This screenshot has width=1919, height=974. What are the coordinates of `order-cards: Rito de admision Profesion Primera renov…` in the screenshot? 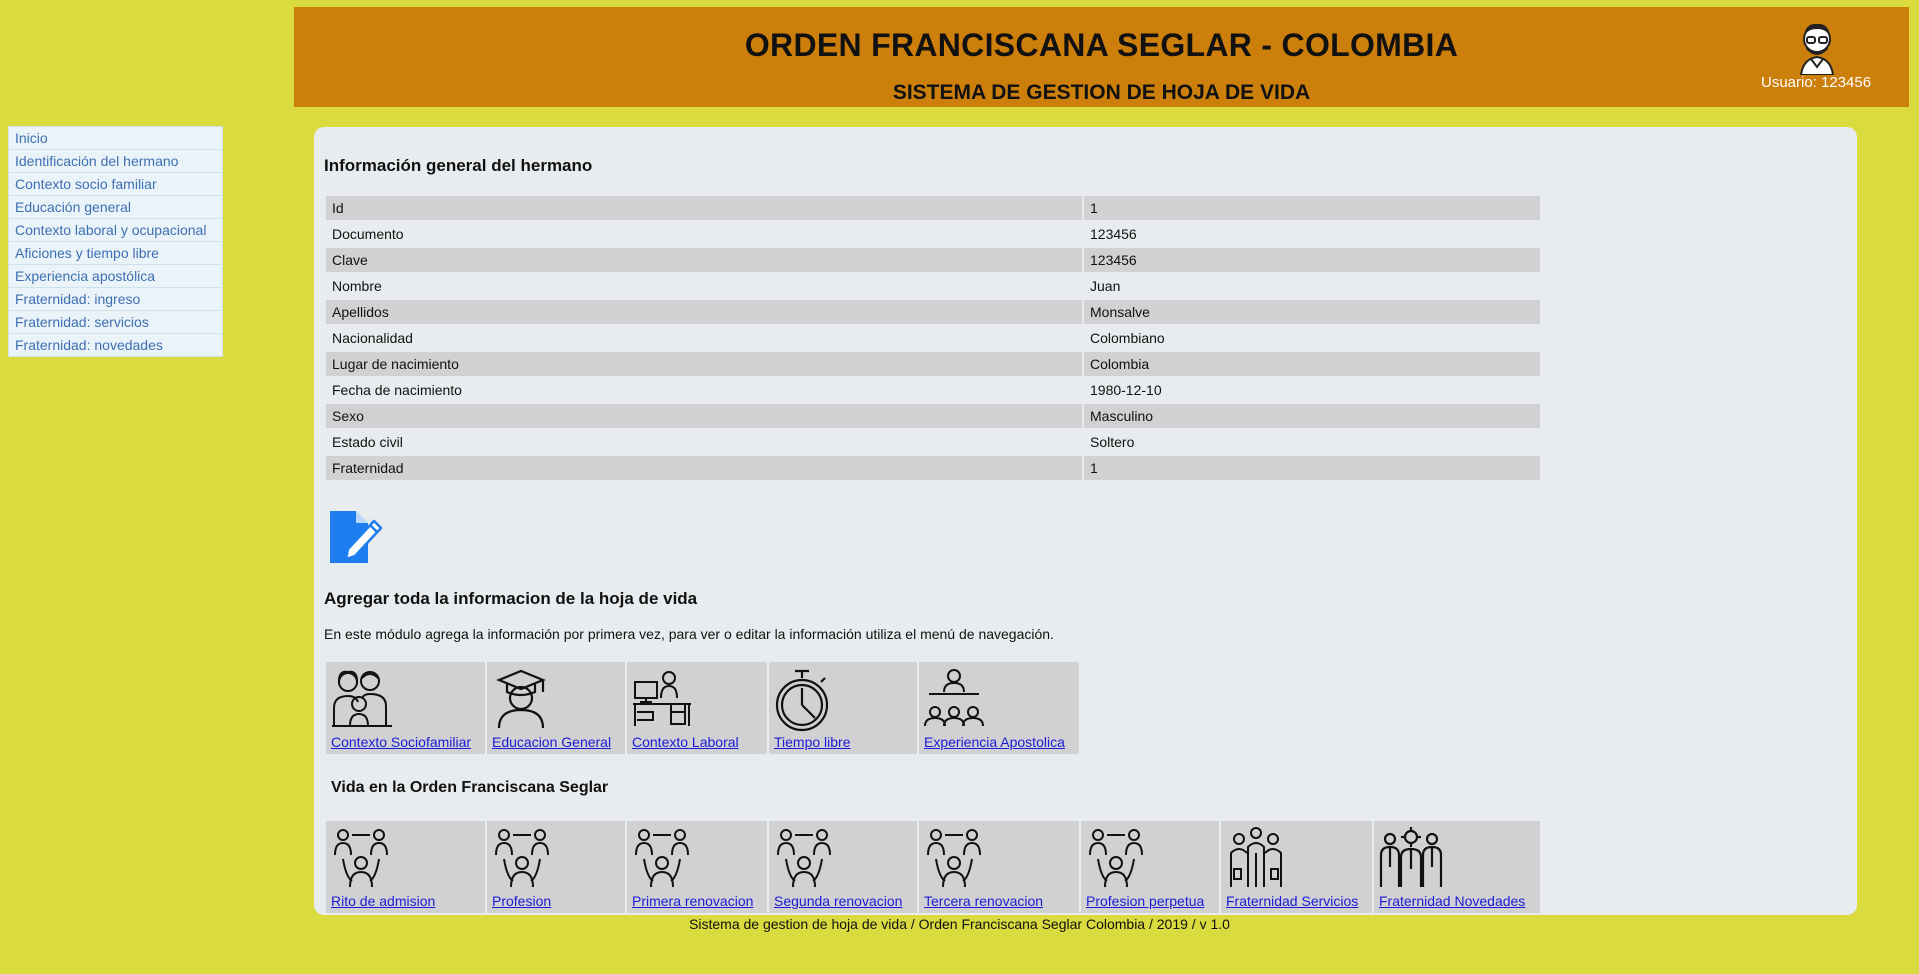 It's located at (933, 867).